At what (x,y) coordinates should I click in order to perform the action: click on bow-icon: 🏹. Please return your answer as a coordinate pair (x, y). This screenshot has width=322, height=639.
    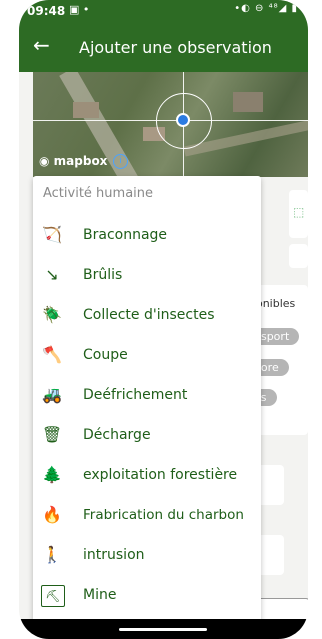
    Looking at the image, I should click on (52, 234).